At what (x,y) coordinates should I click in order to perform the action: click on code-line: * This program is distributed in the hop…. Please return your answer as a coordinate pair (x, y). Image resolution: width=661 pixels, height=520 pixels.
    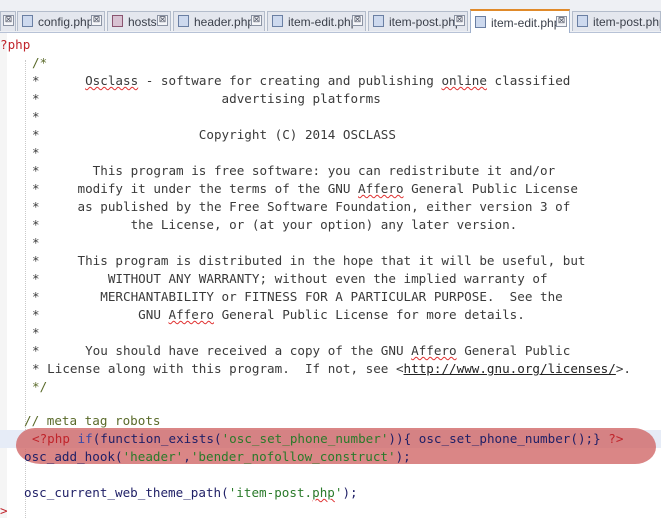
    Looking at the image, I should click on (309, 260).